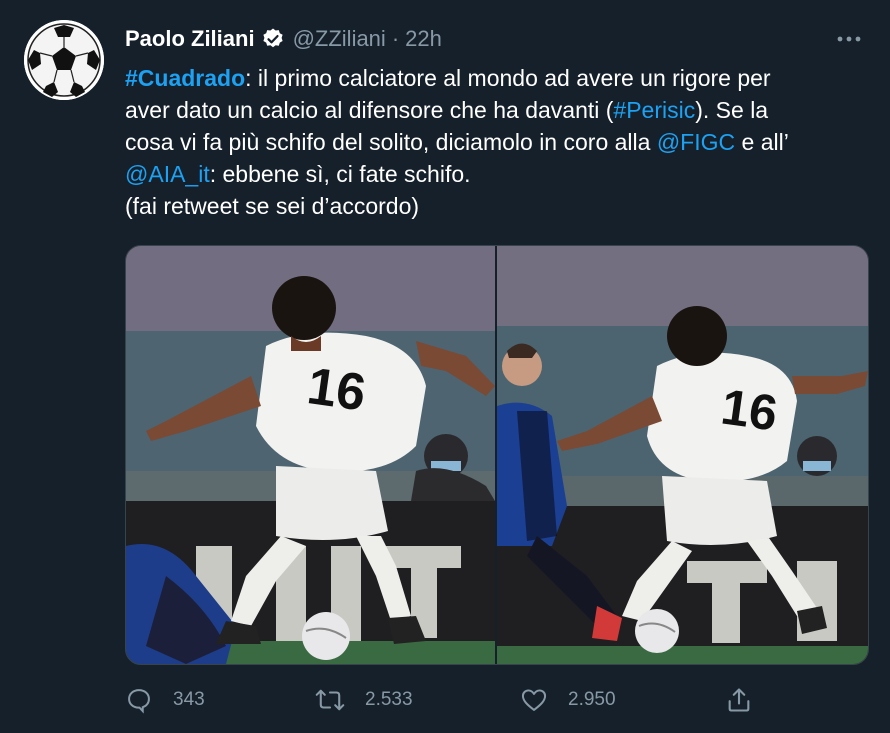 The height and width of the screenshot is (733, 890). What do you see at coordinates (273, 39) in the screenshot?
I see `verified-badge-icon` at bounding box center [273, 39].